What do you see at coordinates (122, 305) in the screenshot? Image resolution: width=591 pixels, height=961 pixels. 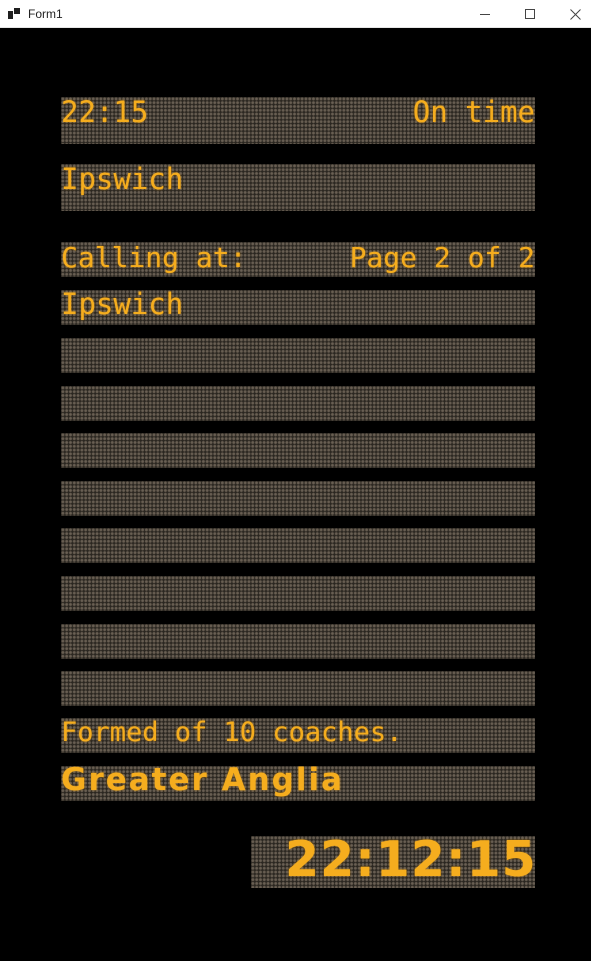 I see `calling-point-name: Ipswich` at bounding box center [122, 305].